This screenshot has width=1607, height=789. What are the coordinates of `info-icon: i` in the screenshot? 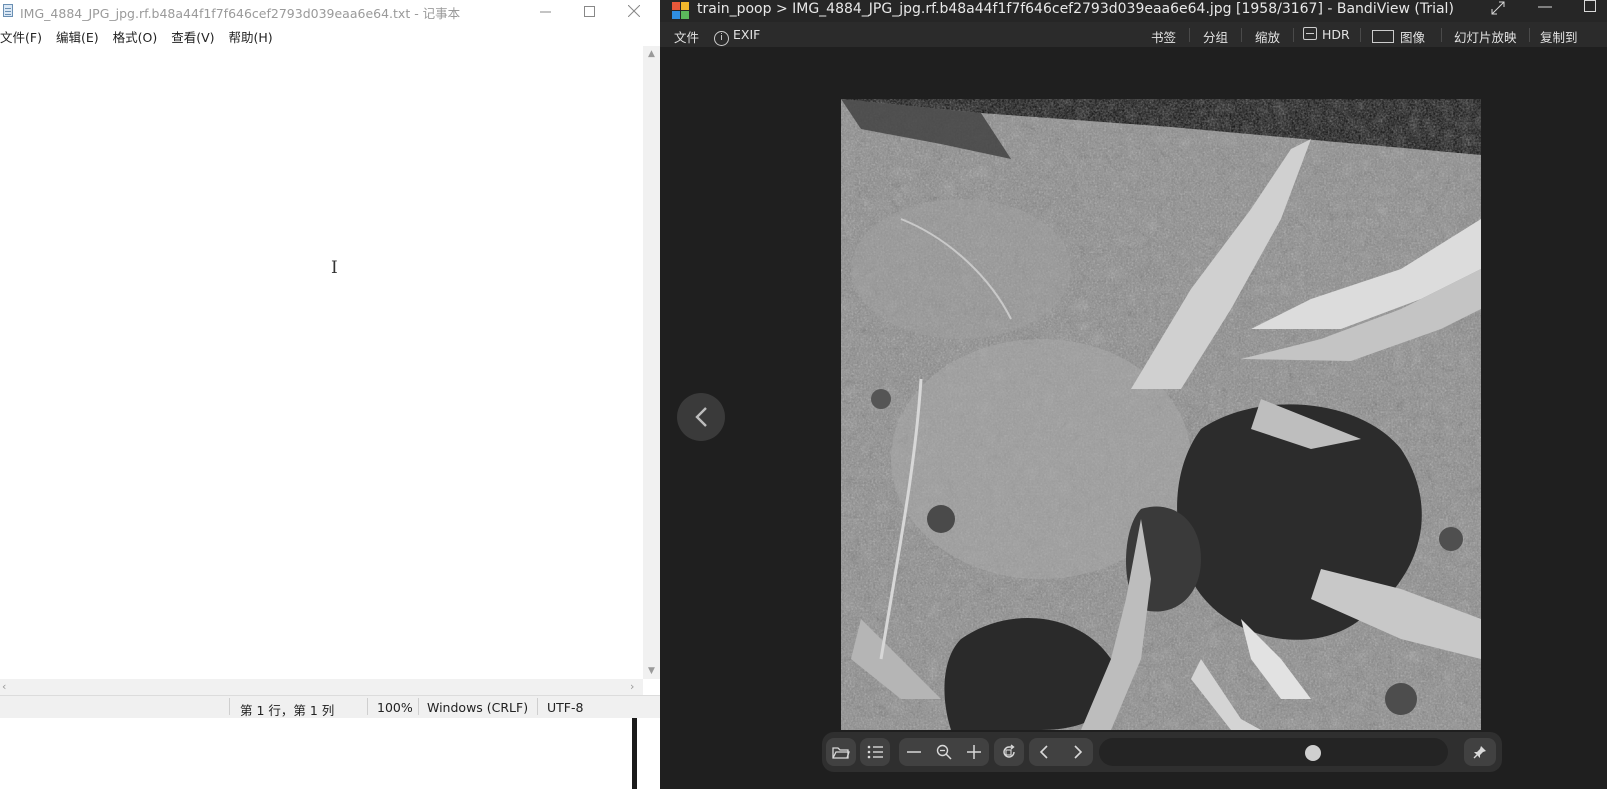 It's located at (721, 38).